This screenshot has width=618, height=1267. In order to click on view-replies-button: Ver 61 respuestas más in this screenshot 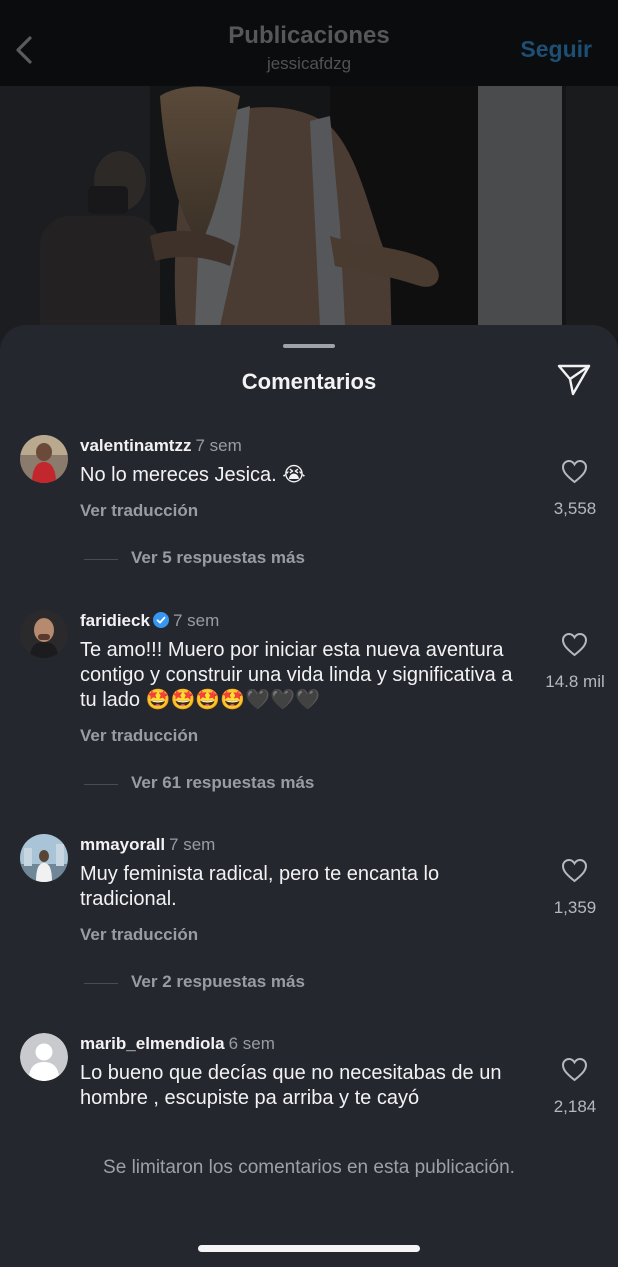, I will do `click(244, 784)`.